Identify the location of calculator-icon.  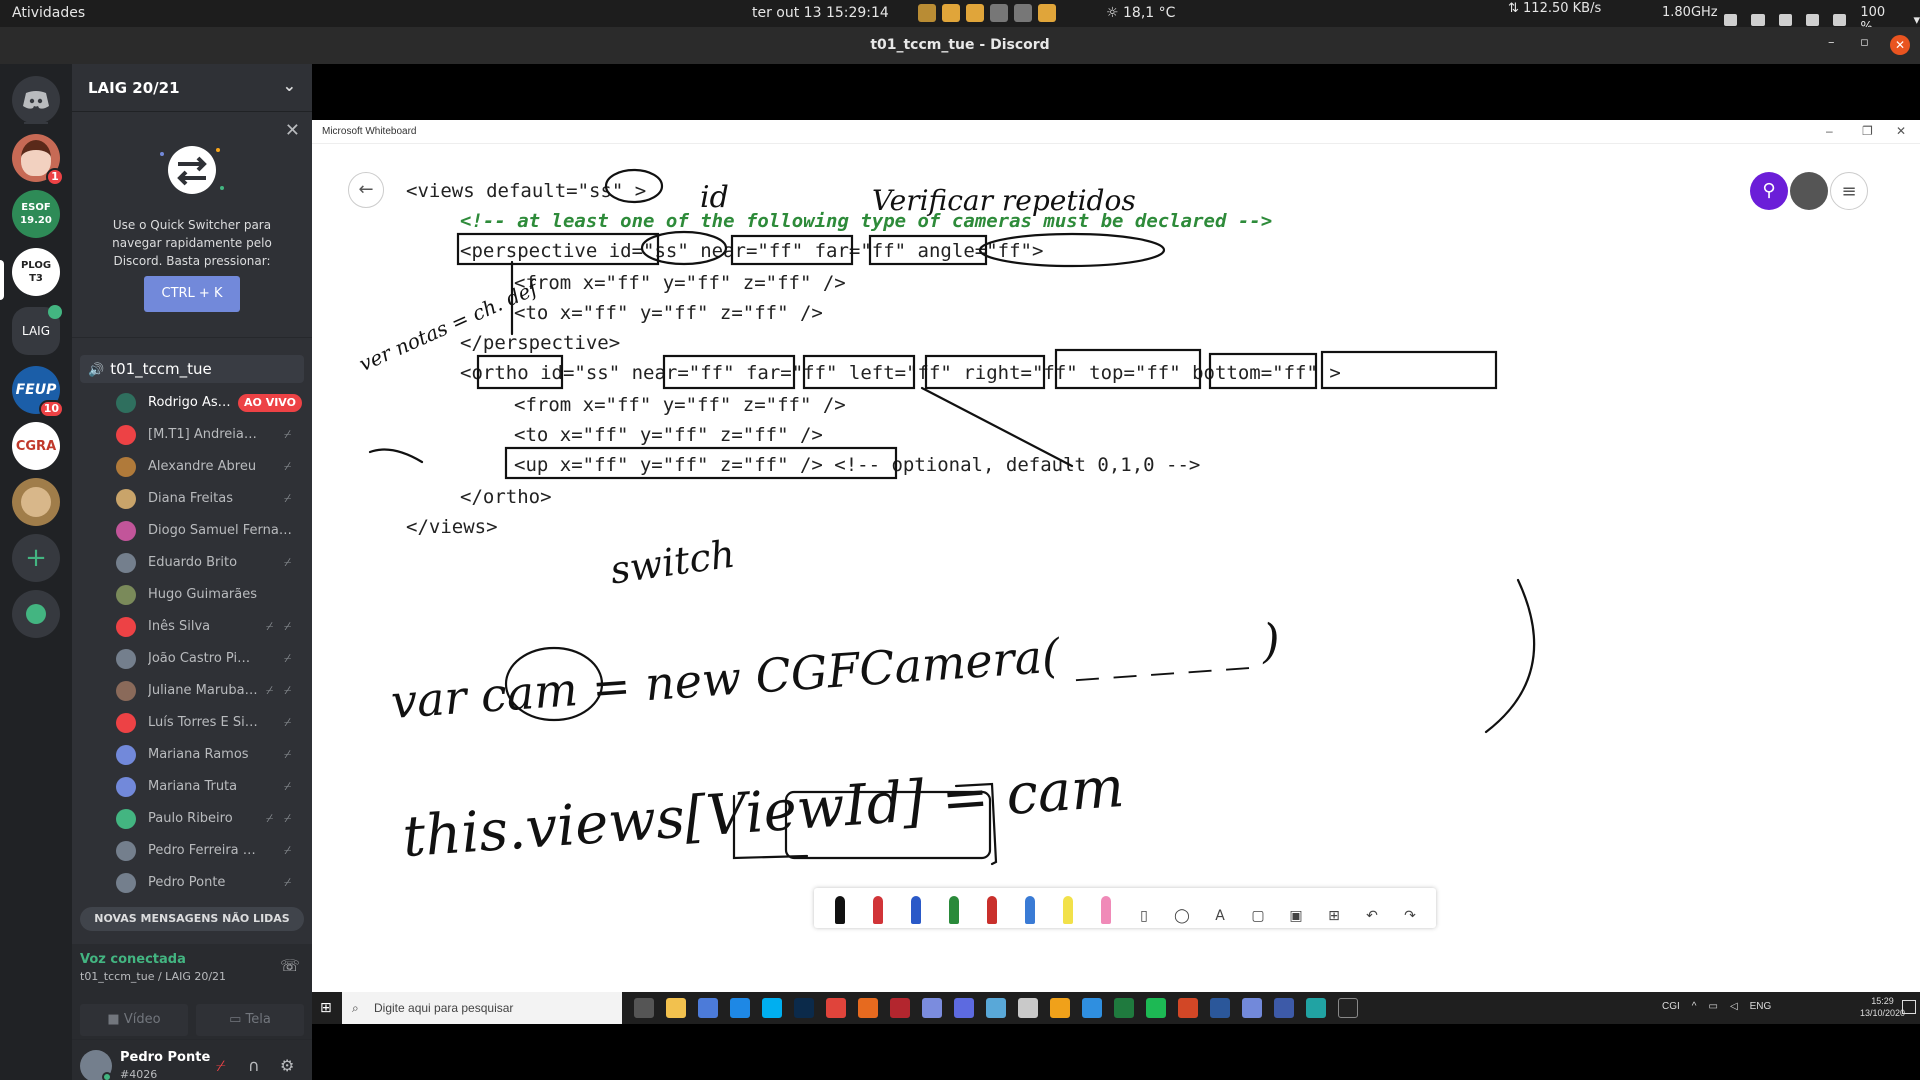
(708, 1008).